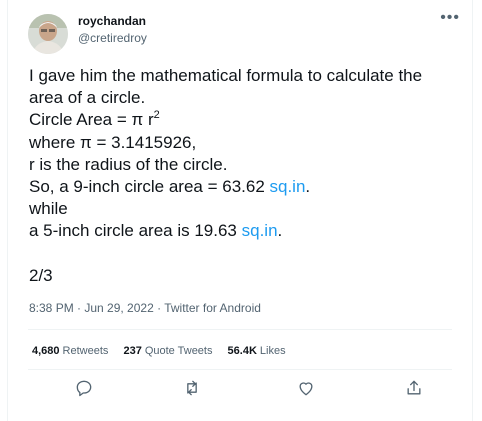 The image size is (482, 421). Describe the element at coordinates (306, 388) in the screenshot. I see `heart-icon` at that location.